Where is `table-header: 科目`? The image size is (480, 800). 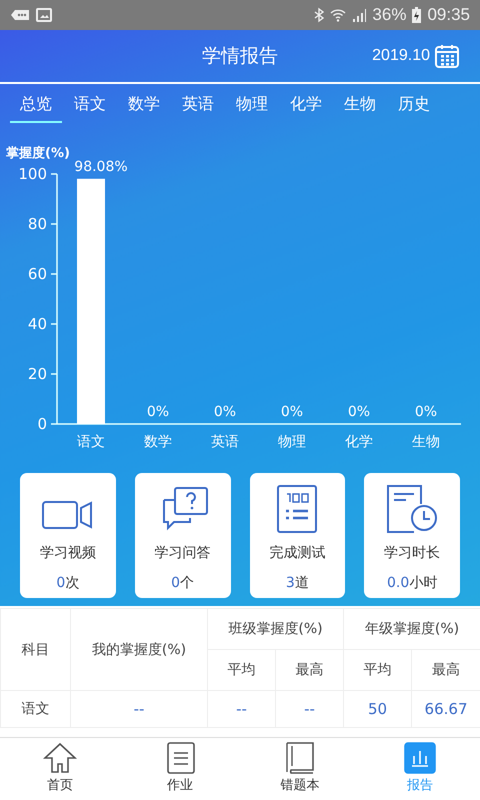
table-header: 科目 is located at coordinates (35, 649).